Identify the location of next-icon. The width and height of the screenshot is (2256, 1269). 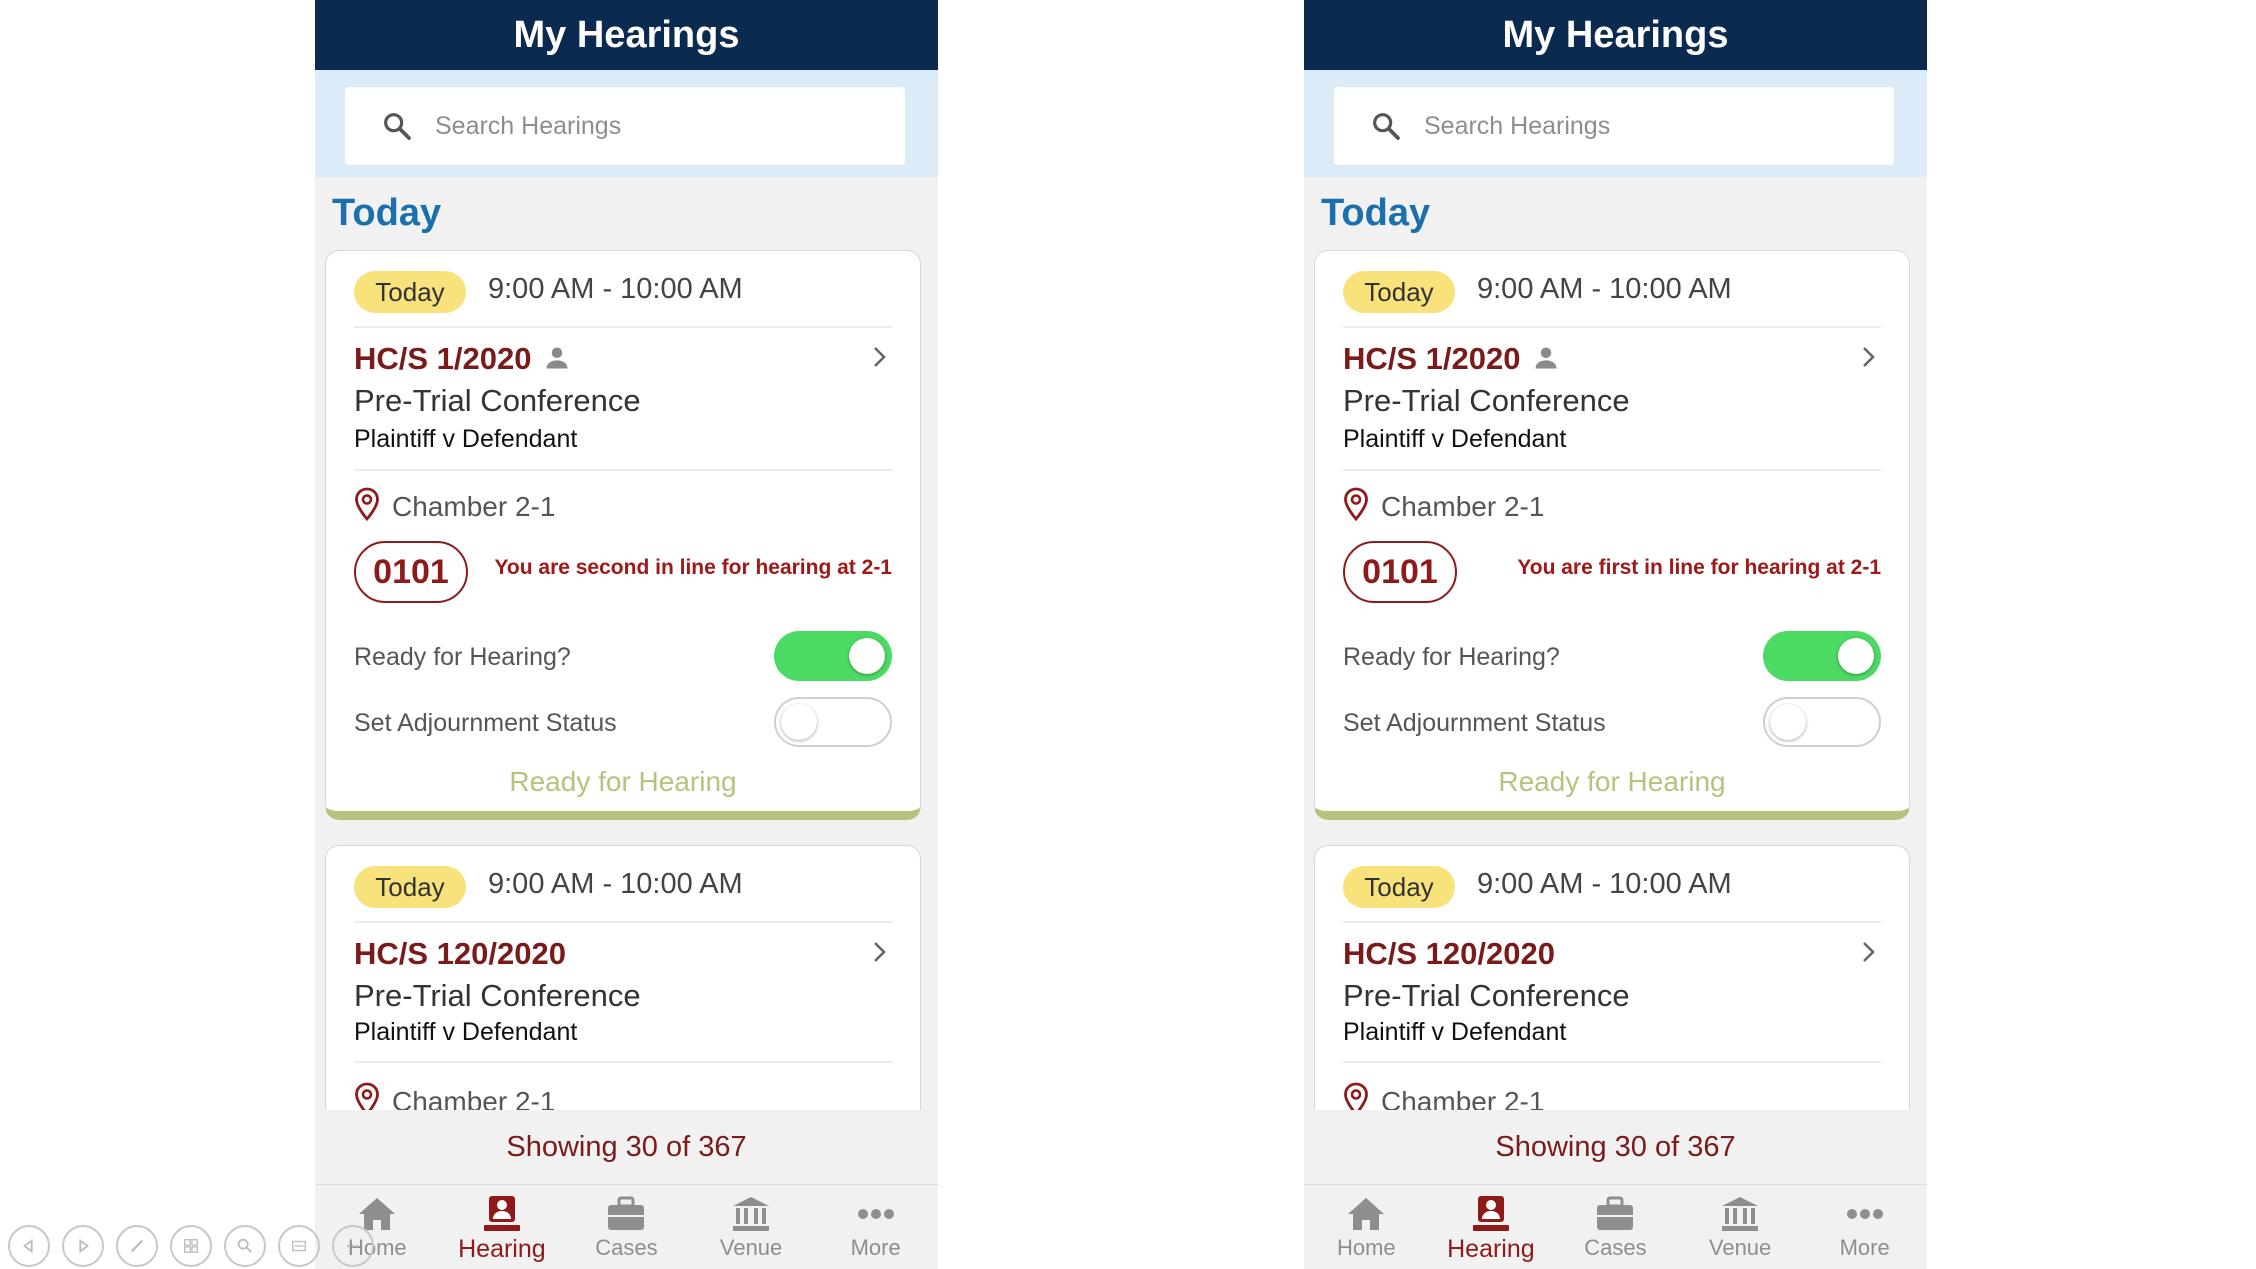
(83, 1246).